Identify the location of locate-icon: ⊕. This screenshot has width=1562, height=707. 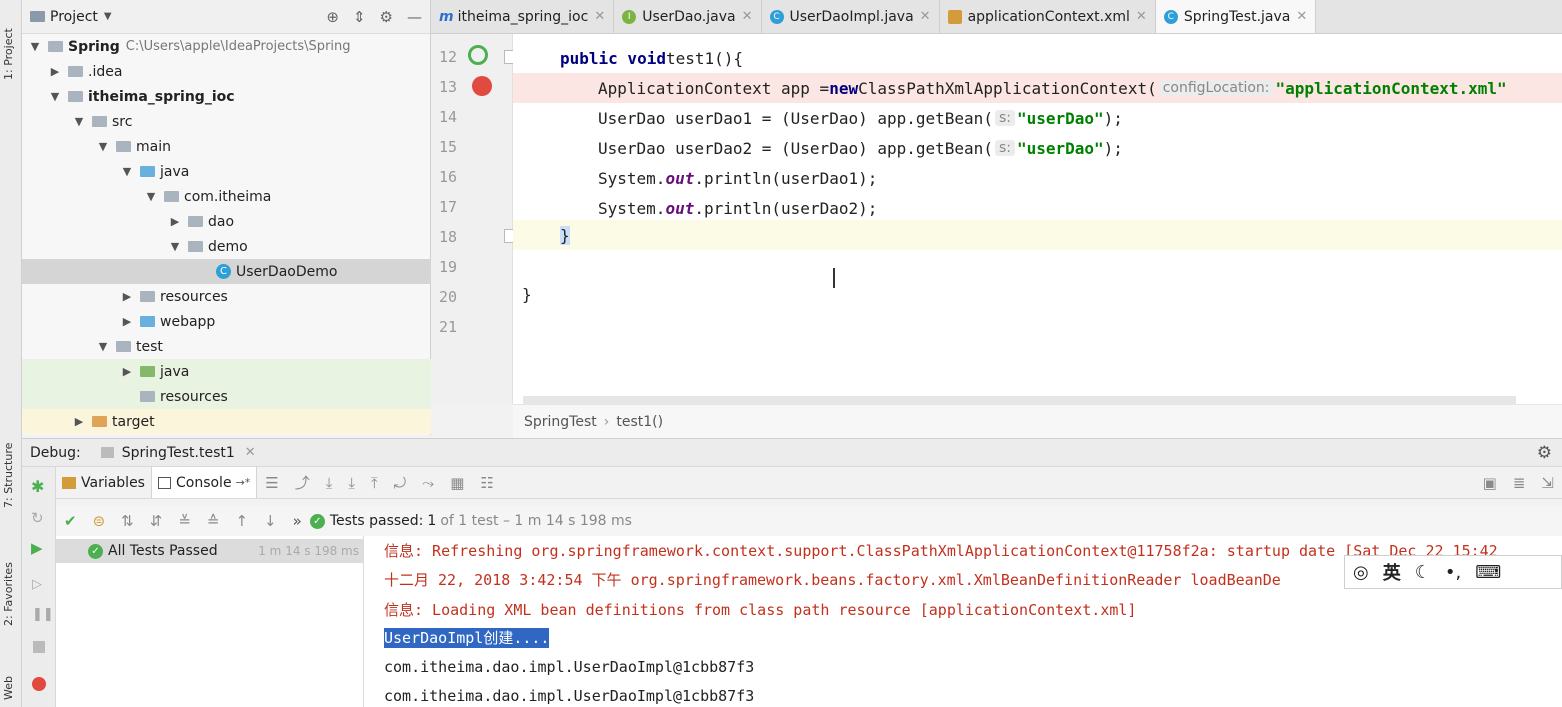
(332, 17).